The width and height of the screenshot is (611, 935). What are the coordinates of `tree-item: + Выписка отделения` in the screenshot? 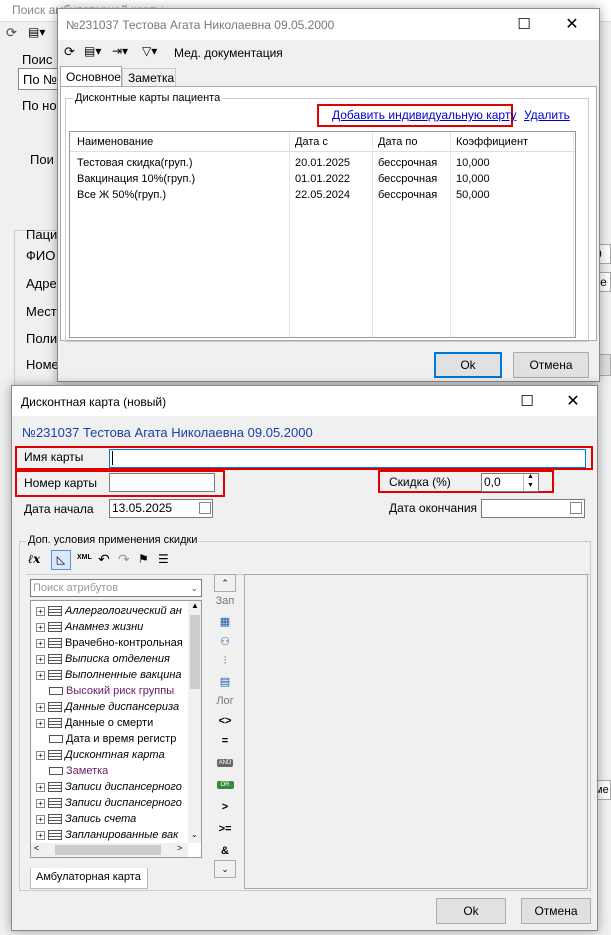 It's located at (113, 659).